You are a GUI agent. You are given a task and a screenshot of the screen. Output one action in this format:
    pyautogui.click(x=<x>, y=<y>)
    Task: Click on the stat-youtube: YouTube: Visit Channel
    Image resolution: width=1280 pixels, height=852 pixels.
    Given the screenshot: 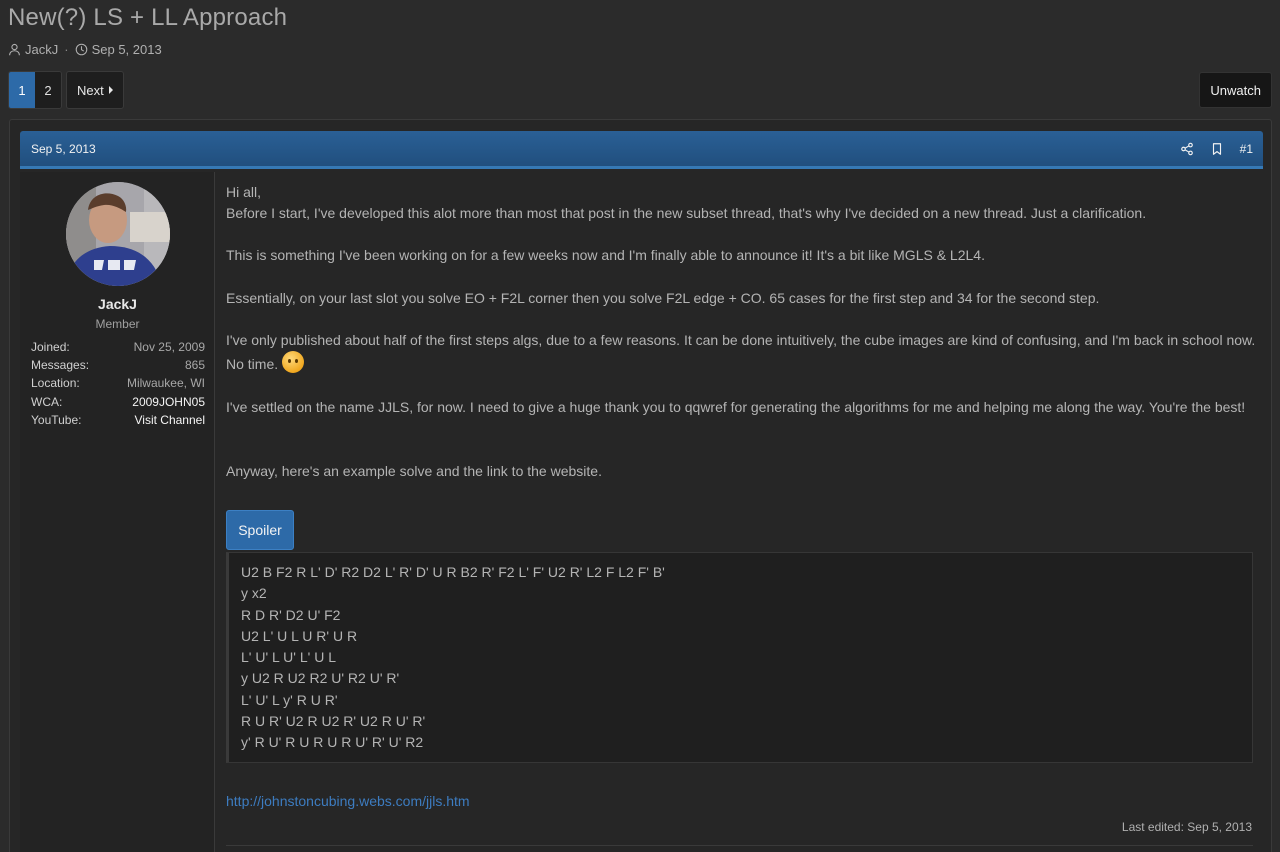 What is the action you would take?
    pyautogui.click(x=118, y=420)
    